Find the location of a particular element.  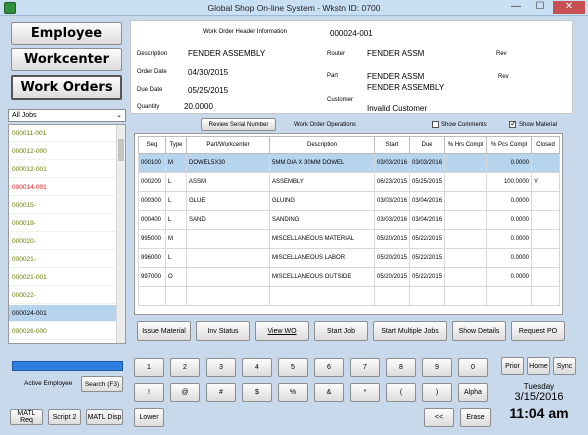

script-2-button: Script 2 is located at coordinates (64, 417).